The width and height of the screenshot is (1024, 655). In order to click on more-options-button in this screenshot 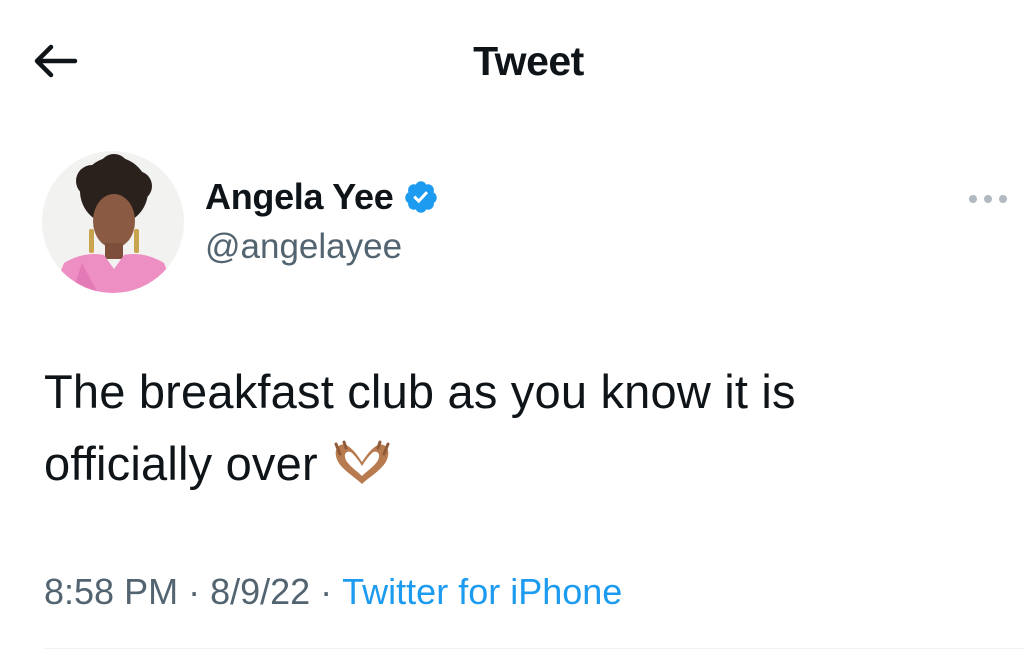, I will do `click(988, 199)`.